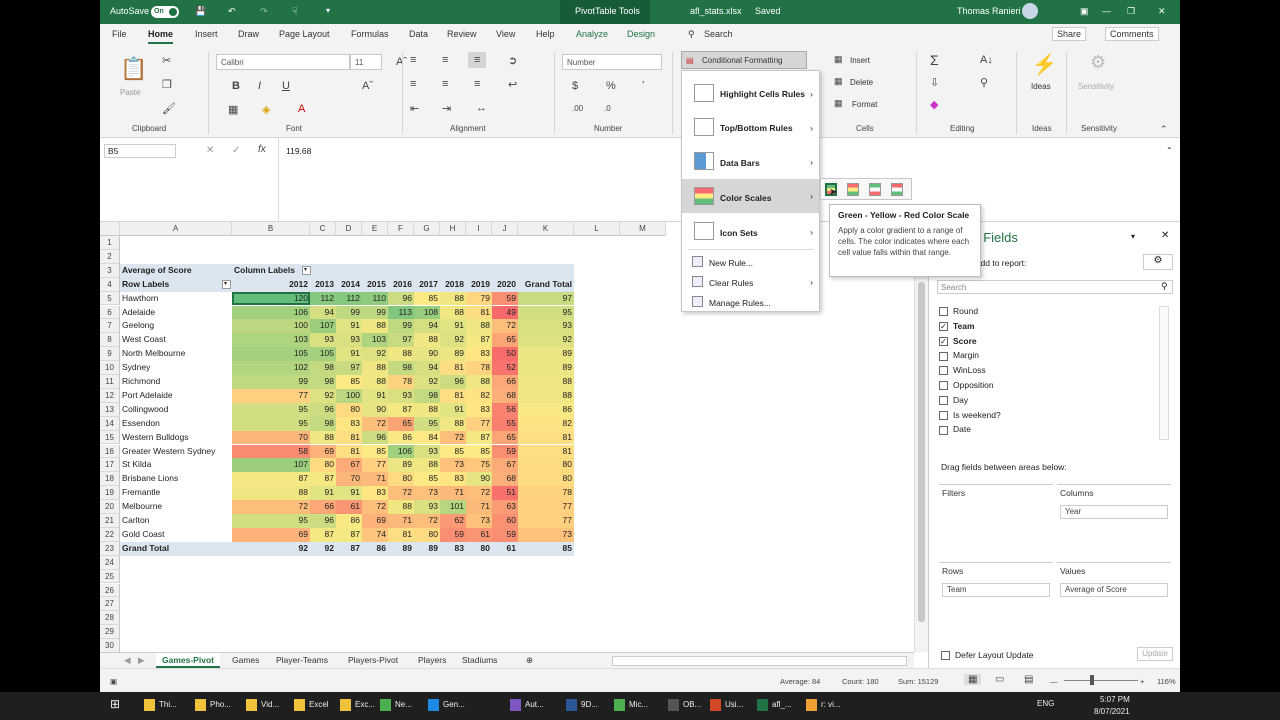  Describe the element at coordinates (962, 370) in the screenshot. I see `field-winloss: WinLoss` at that location.